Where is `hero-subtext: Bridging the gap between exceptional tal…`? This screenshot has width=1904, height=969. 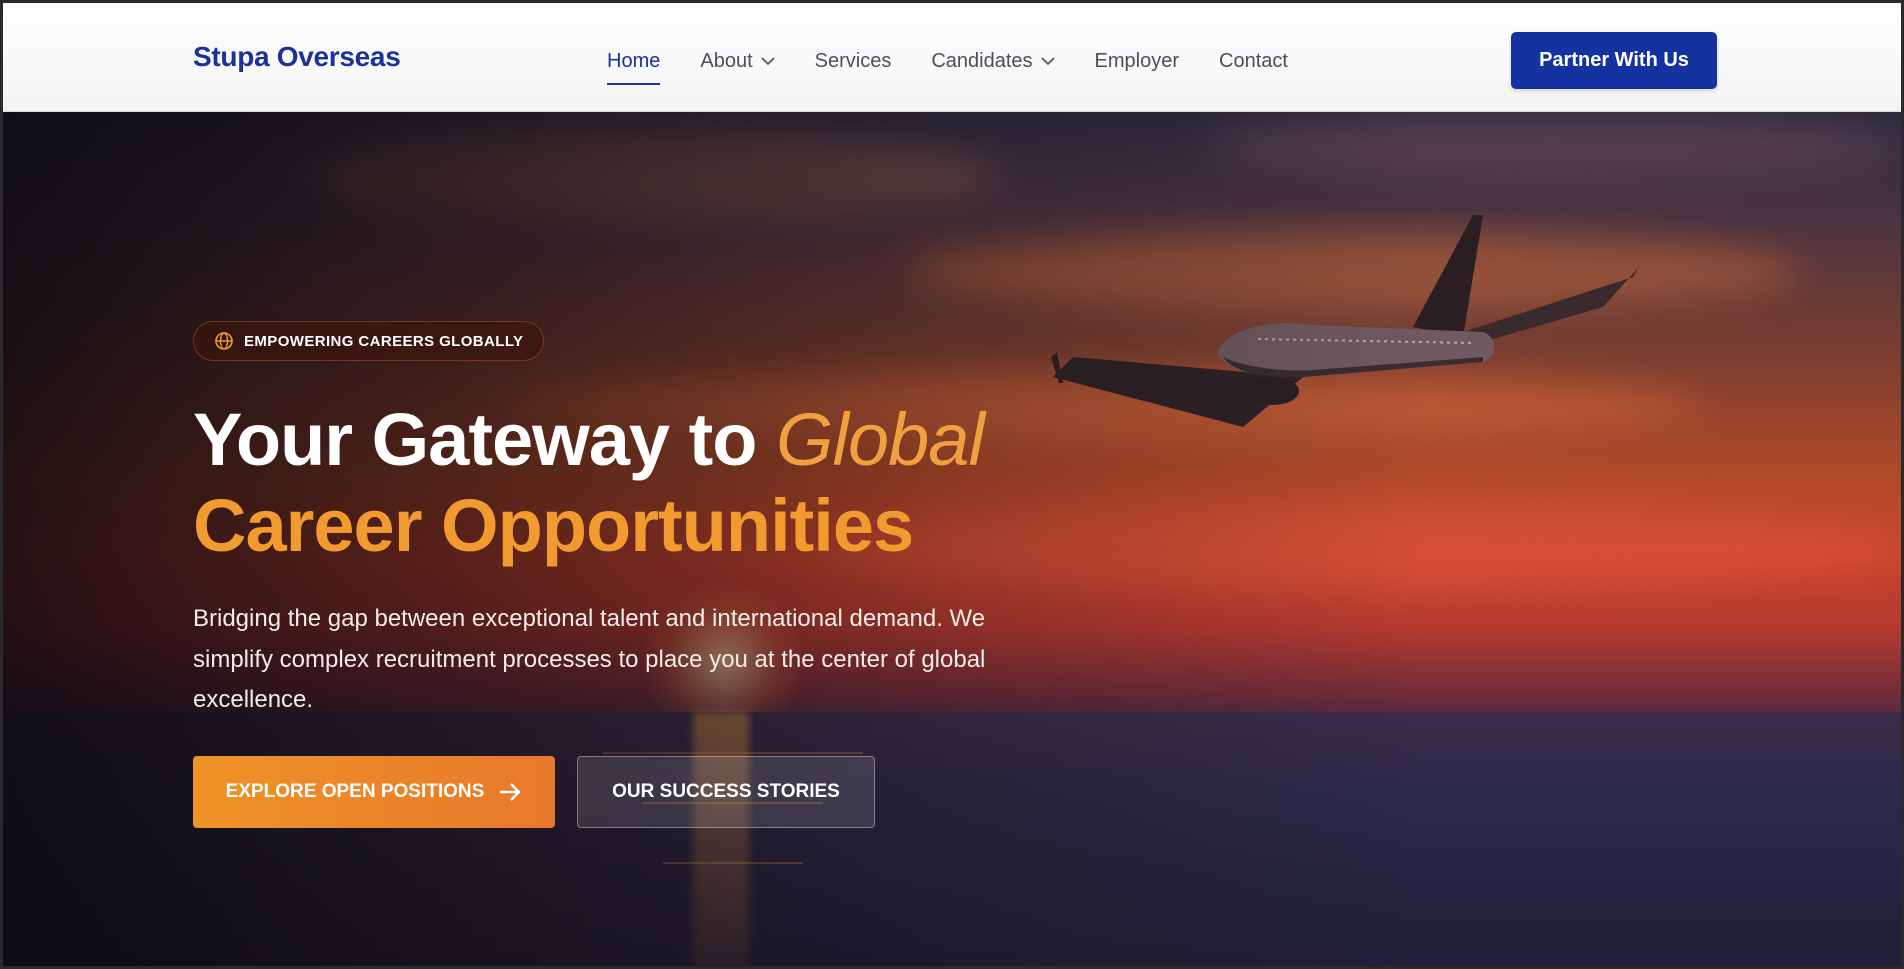
hero-subtext: Bridging the gap between exceptional tal… is located at coordinates (589, 659).